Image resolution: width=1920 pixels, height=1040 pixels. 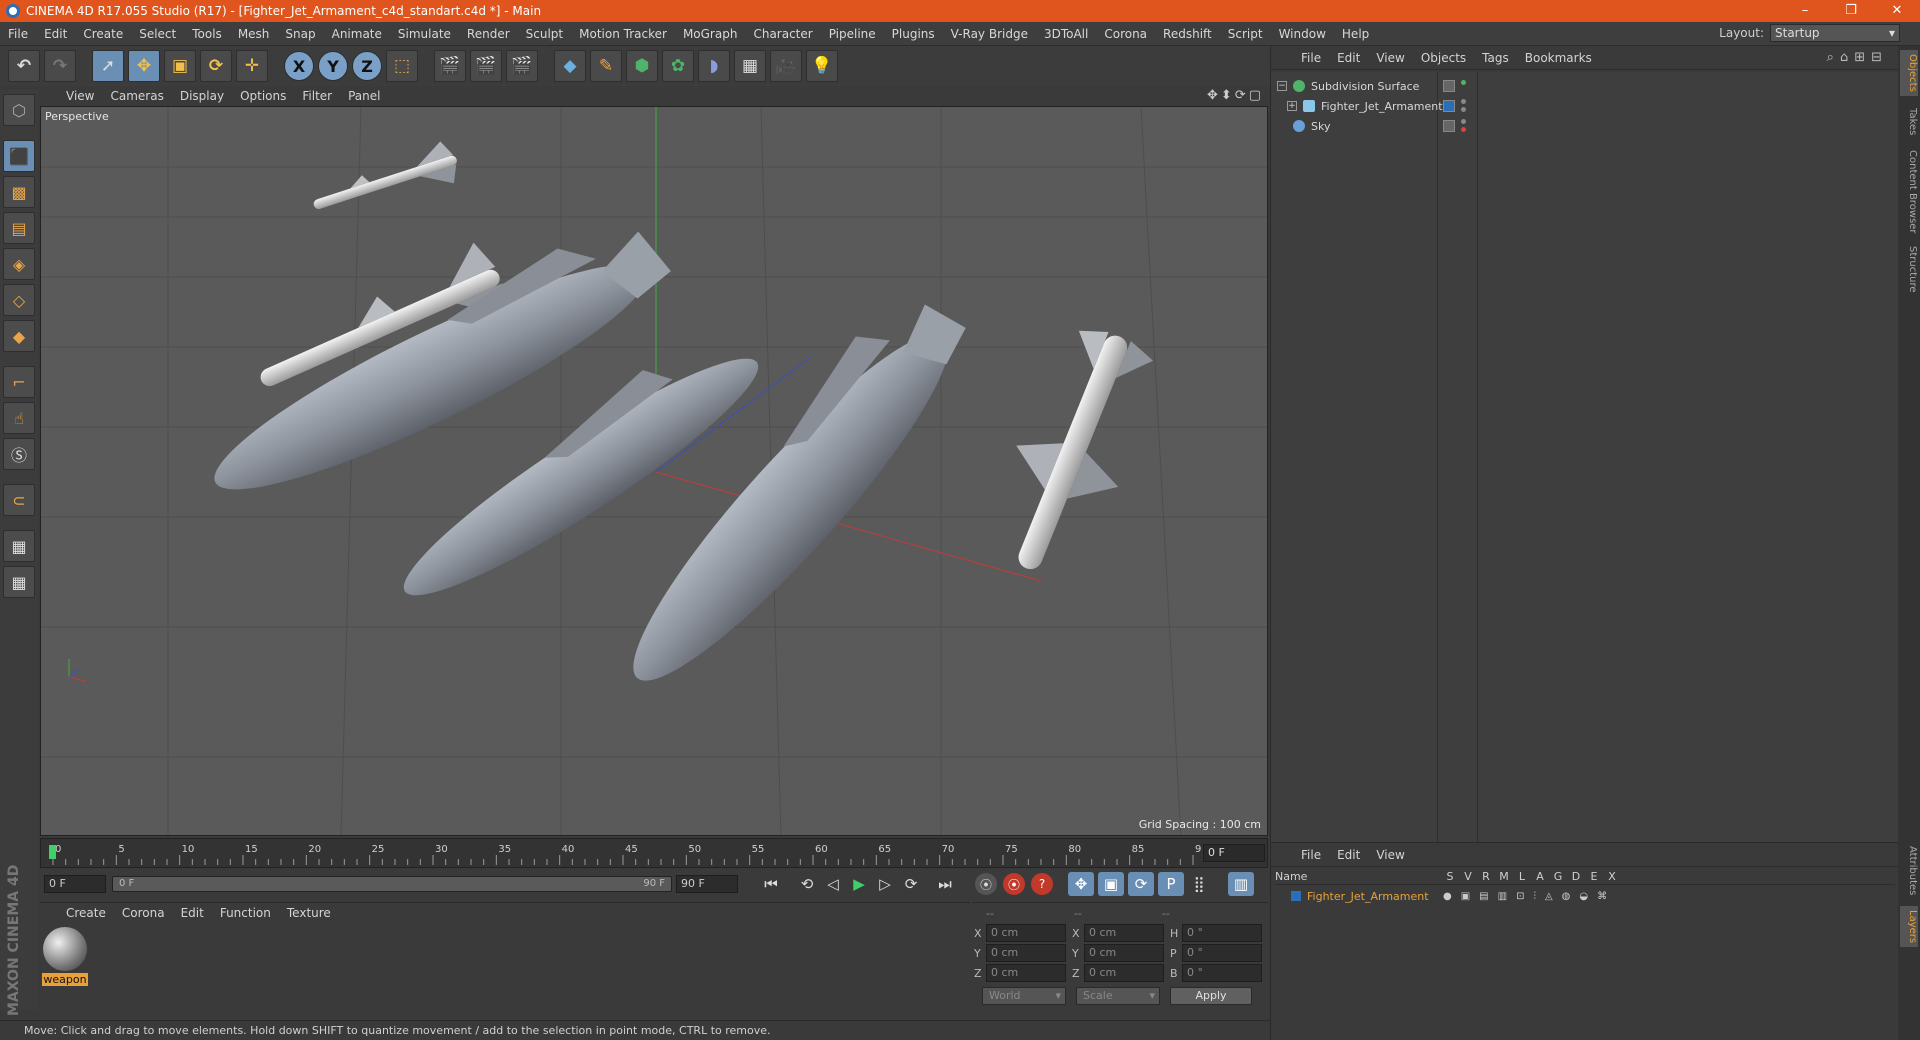 I want to click on record-active-objects-icon: ⦿, so click(x=1014, y=884).